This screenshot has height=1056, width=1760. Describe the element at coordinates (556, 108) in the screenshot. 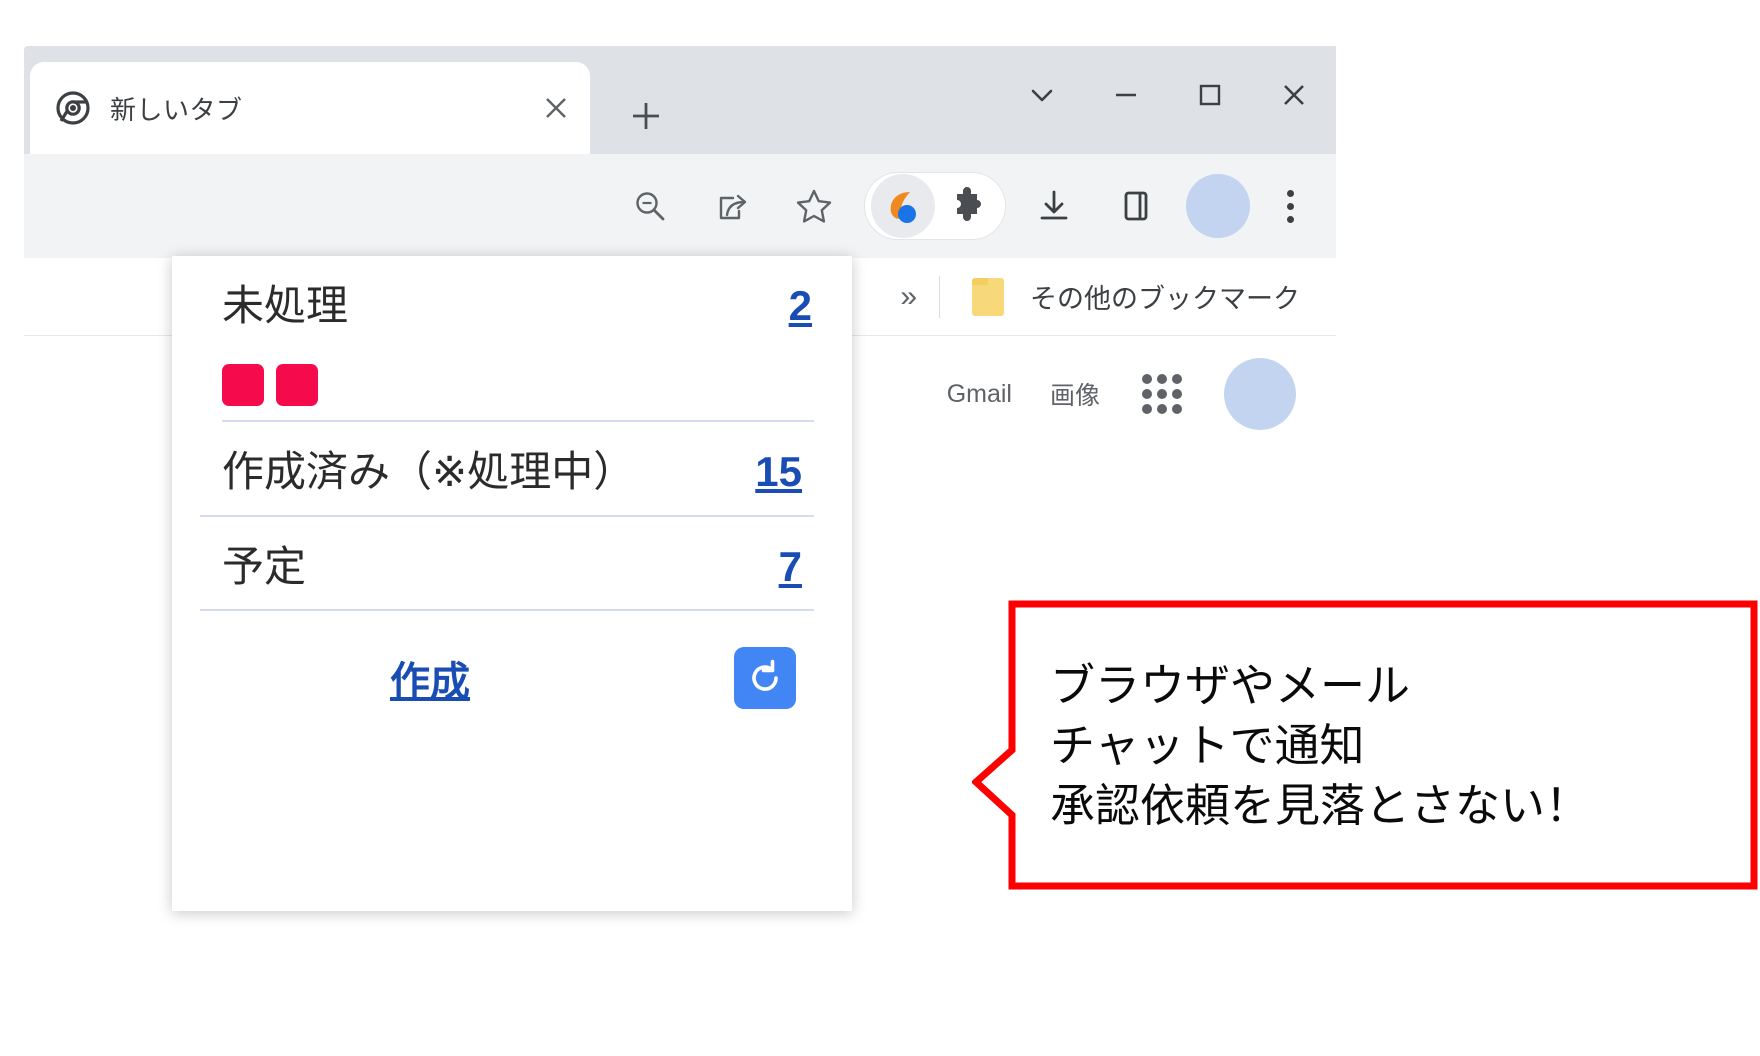

I see `close-icon` at that location.